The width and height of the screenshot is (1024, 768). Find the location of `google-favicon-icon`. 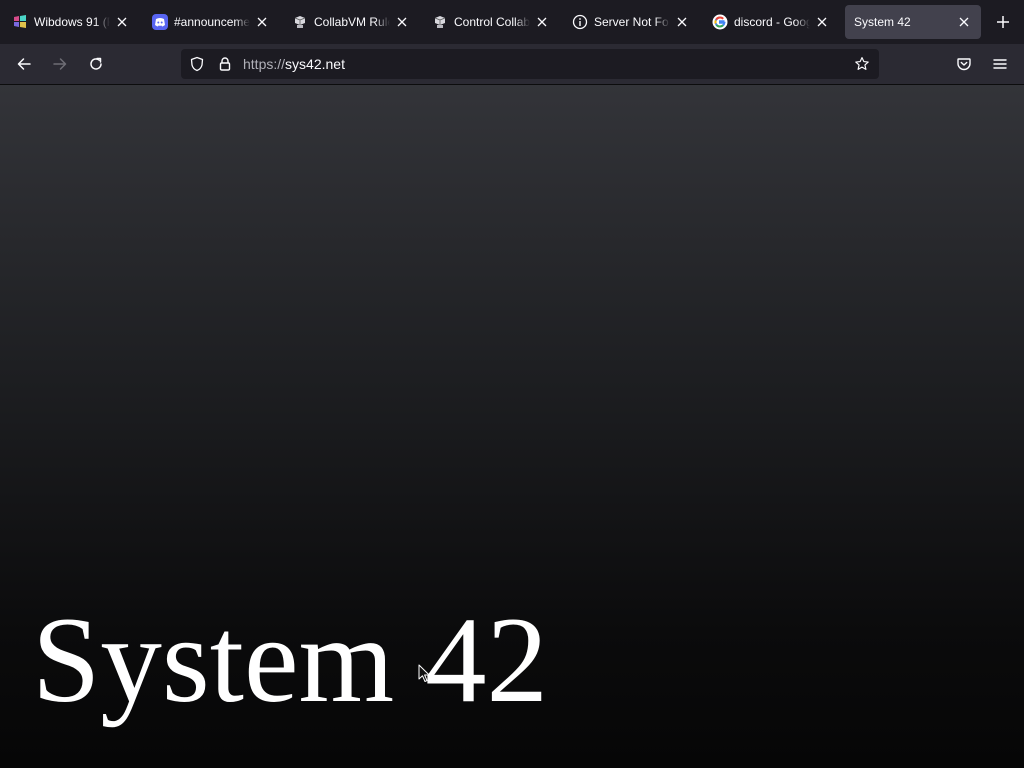

google-favicon-icon is located at coordinates (720, 22).